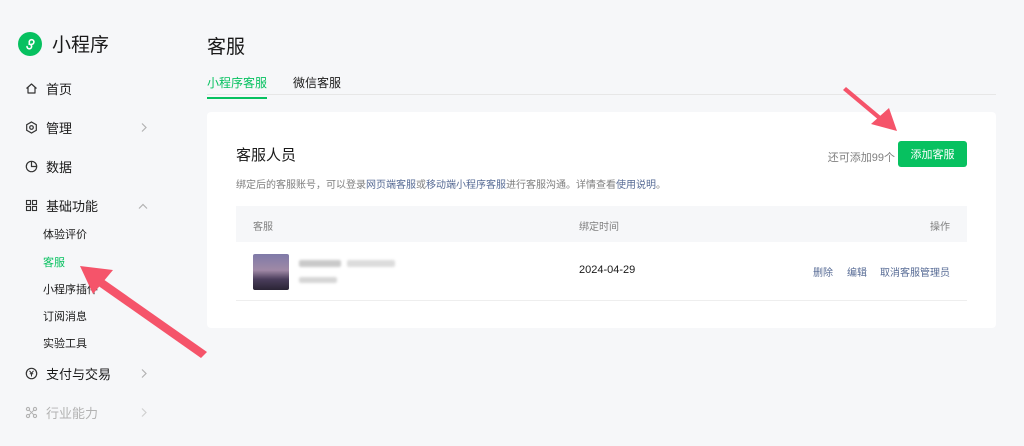  What do you see at coordinates (601, 82) in the screenshot?
I see `tab-bar: 小程序客服 微信客服` at bounding box center [601, 82].